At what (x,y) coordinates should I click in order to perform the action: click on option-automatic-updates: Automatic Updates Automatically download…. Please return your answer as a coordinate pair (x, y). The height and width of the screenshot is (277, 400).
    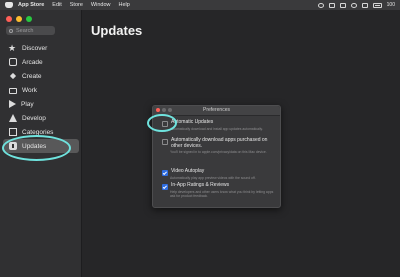
    Looking at the image, I should click on (219, 125).